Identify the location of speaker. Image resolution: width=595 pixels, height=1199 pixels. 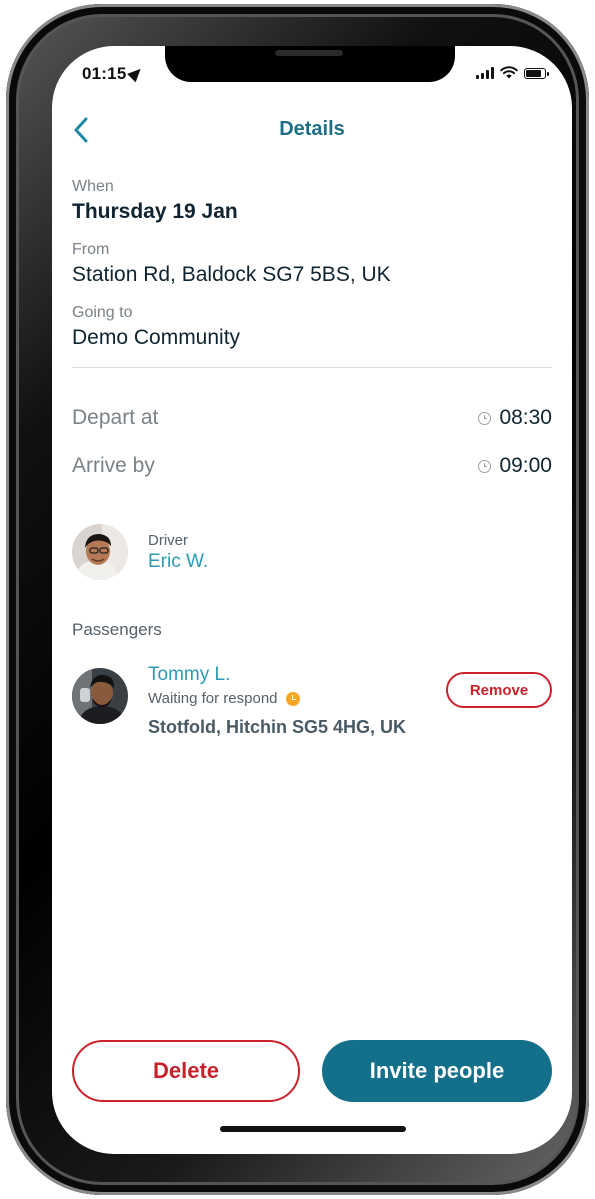
(309, 53).